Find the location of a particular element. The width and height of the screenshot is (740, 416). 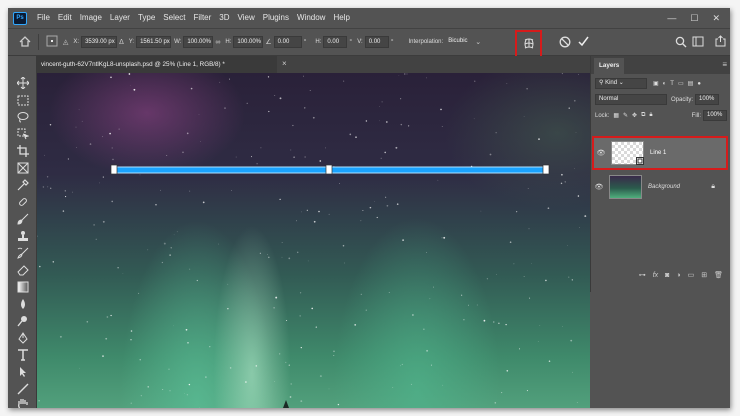

home-icon is located at coordinates (25, 42).